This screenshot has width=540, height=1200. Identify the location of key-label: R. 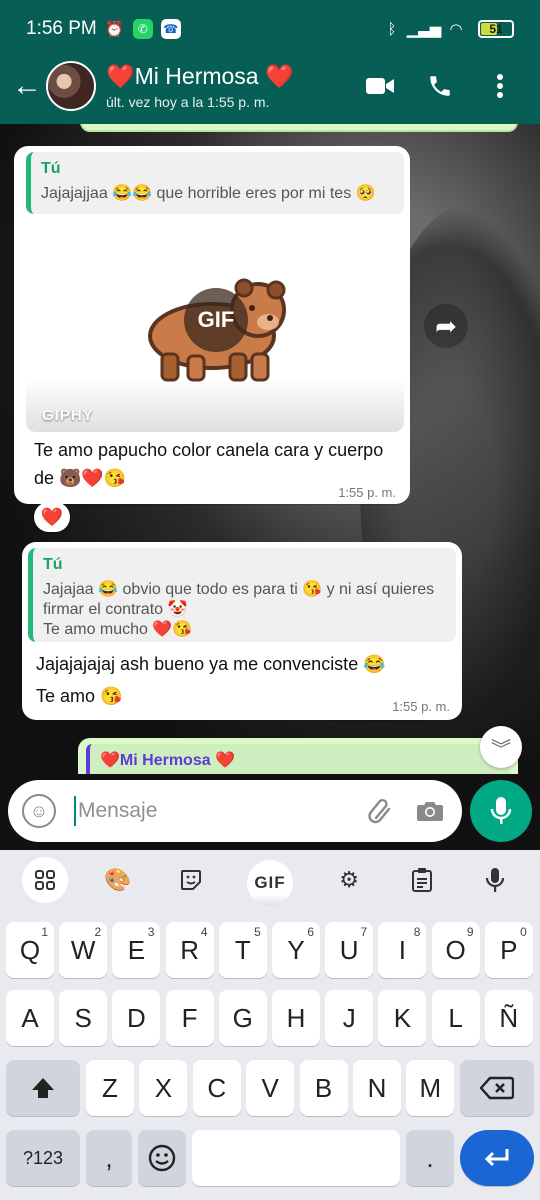
(189, 949).